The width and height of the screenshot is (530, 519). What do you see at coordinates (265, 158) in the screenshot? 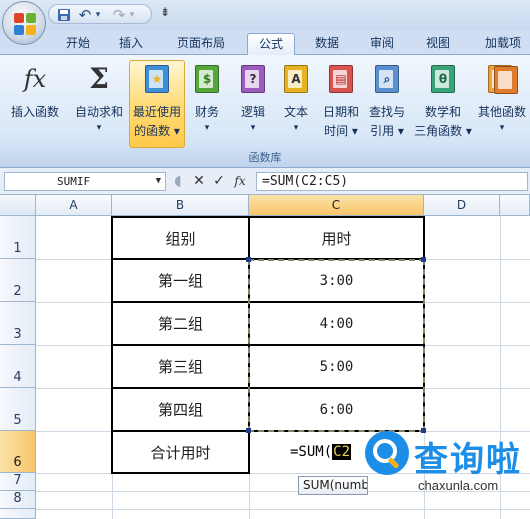
I see `group-caption: 函数库` at bounding box center [265, 158].